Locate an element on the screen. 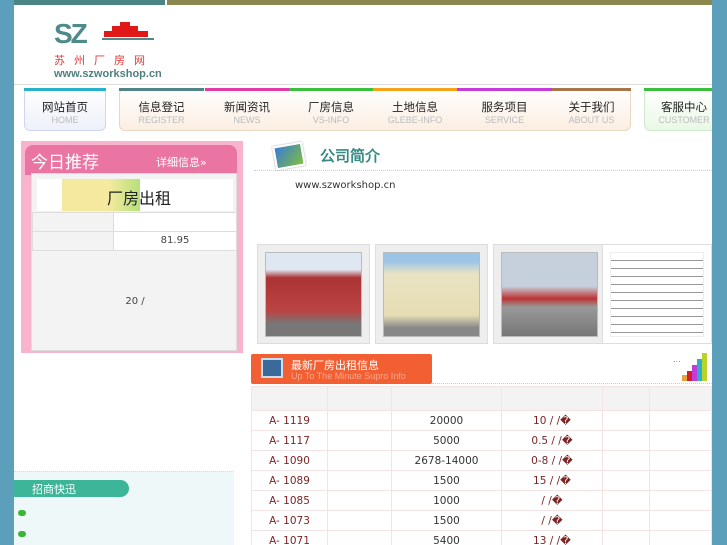 The width and height of the screenshot is (727, 545). table-row: A- 1117 5000 0.5 / /� is located at coordinates (481, 440).